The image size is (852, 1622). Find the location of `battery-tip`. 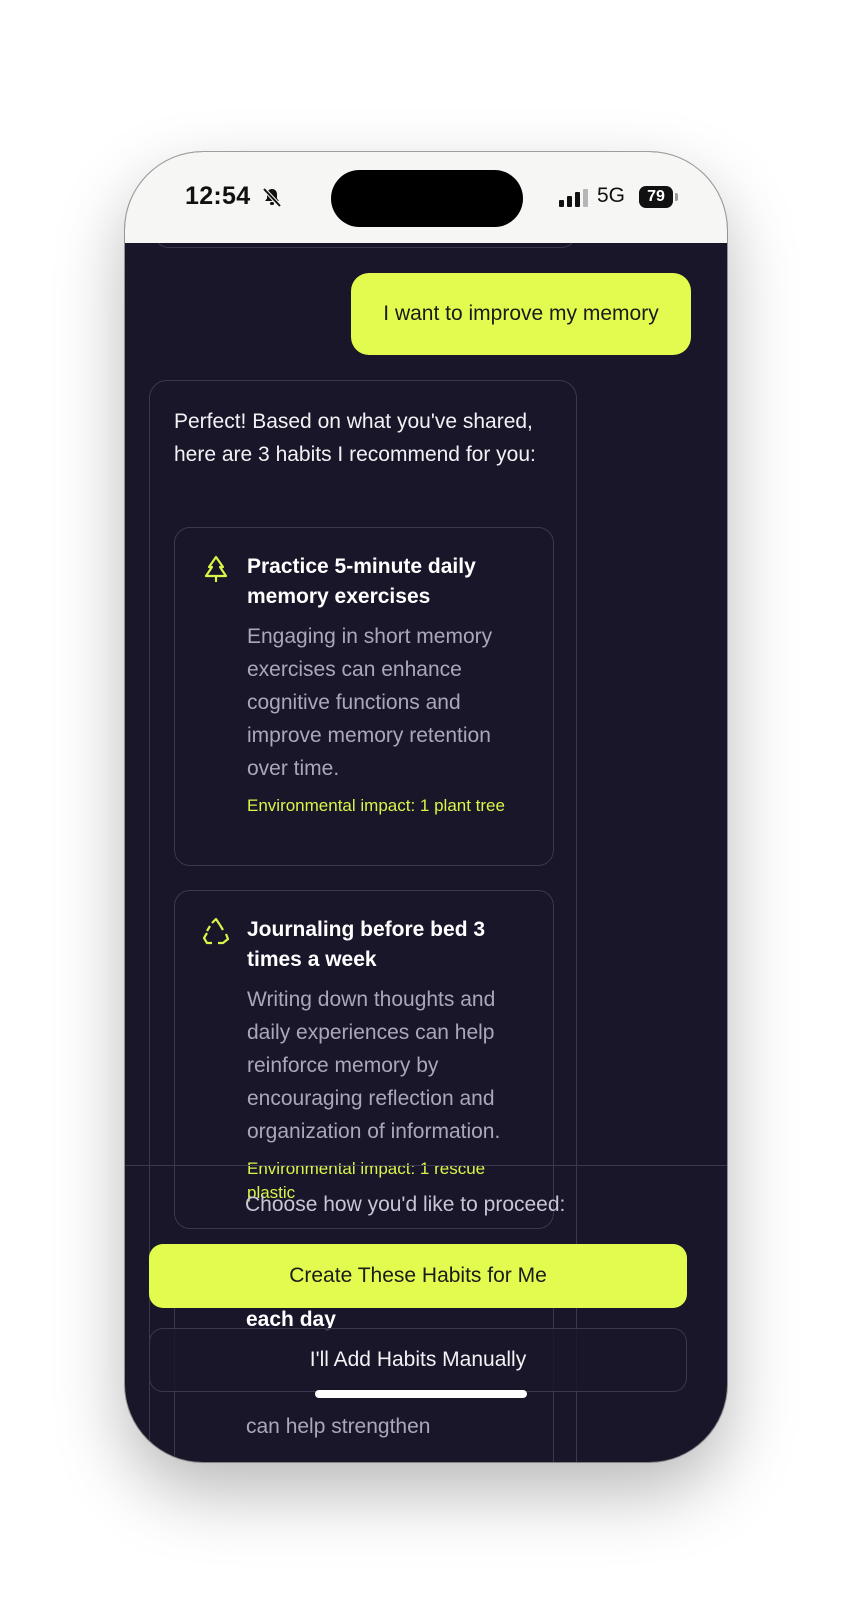

battery-tip is located at coordinates (676, 197).